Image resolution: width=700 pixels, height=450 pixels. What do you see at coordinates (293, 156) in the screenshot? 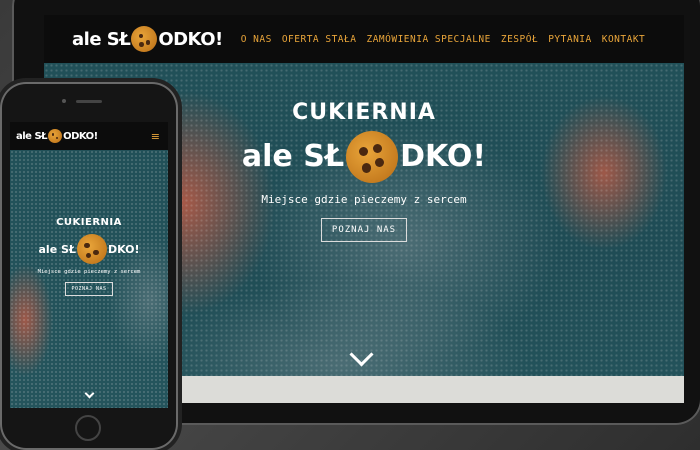
I see `hero-brand-prefix: ale SŁ` at bounding box center [293, 156].